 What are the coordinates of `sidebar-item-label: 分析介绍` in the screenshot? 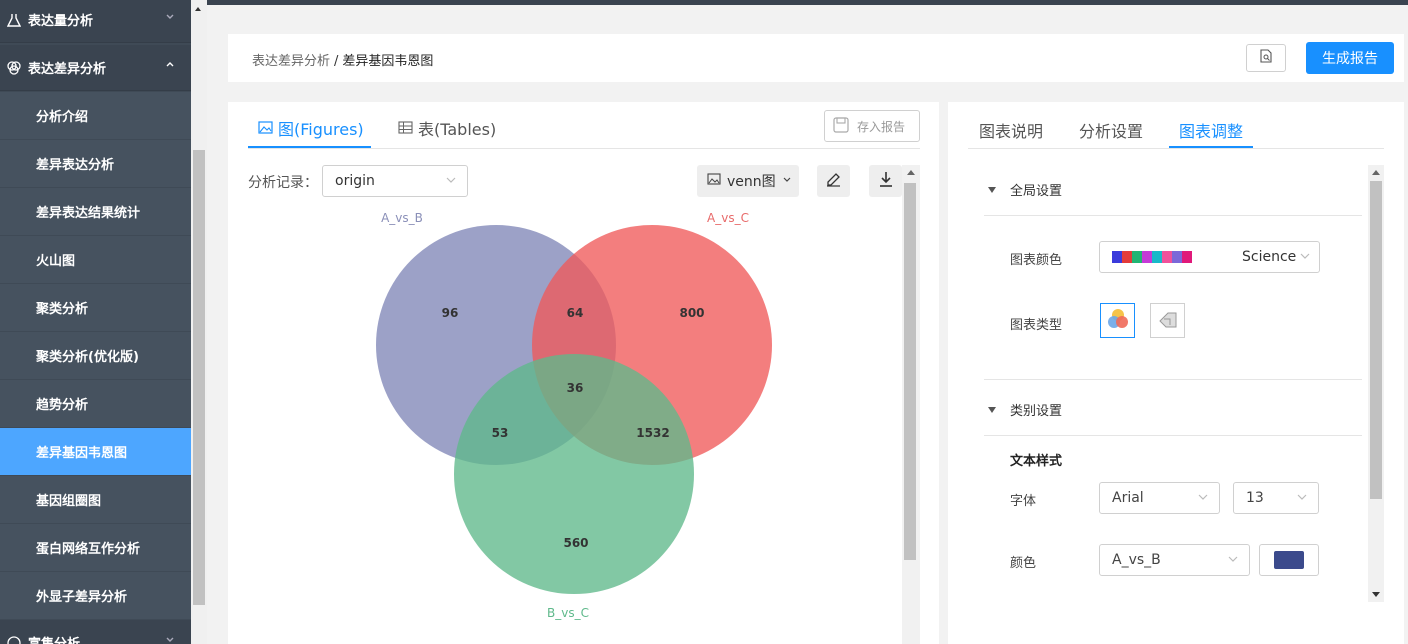 It's located at (62, 117).